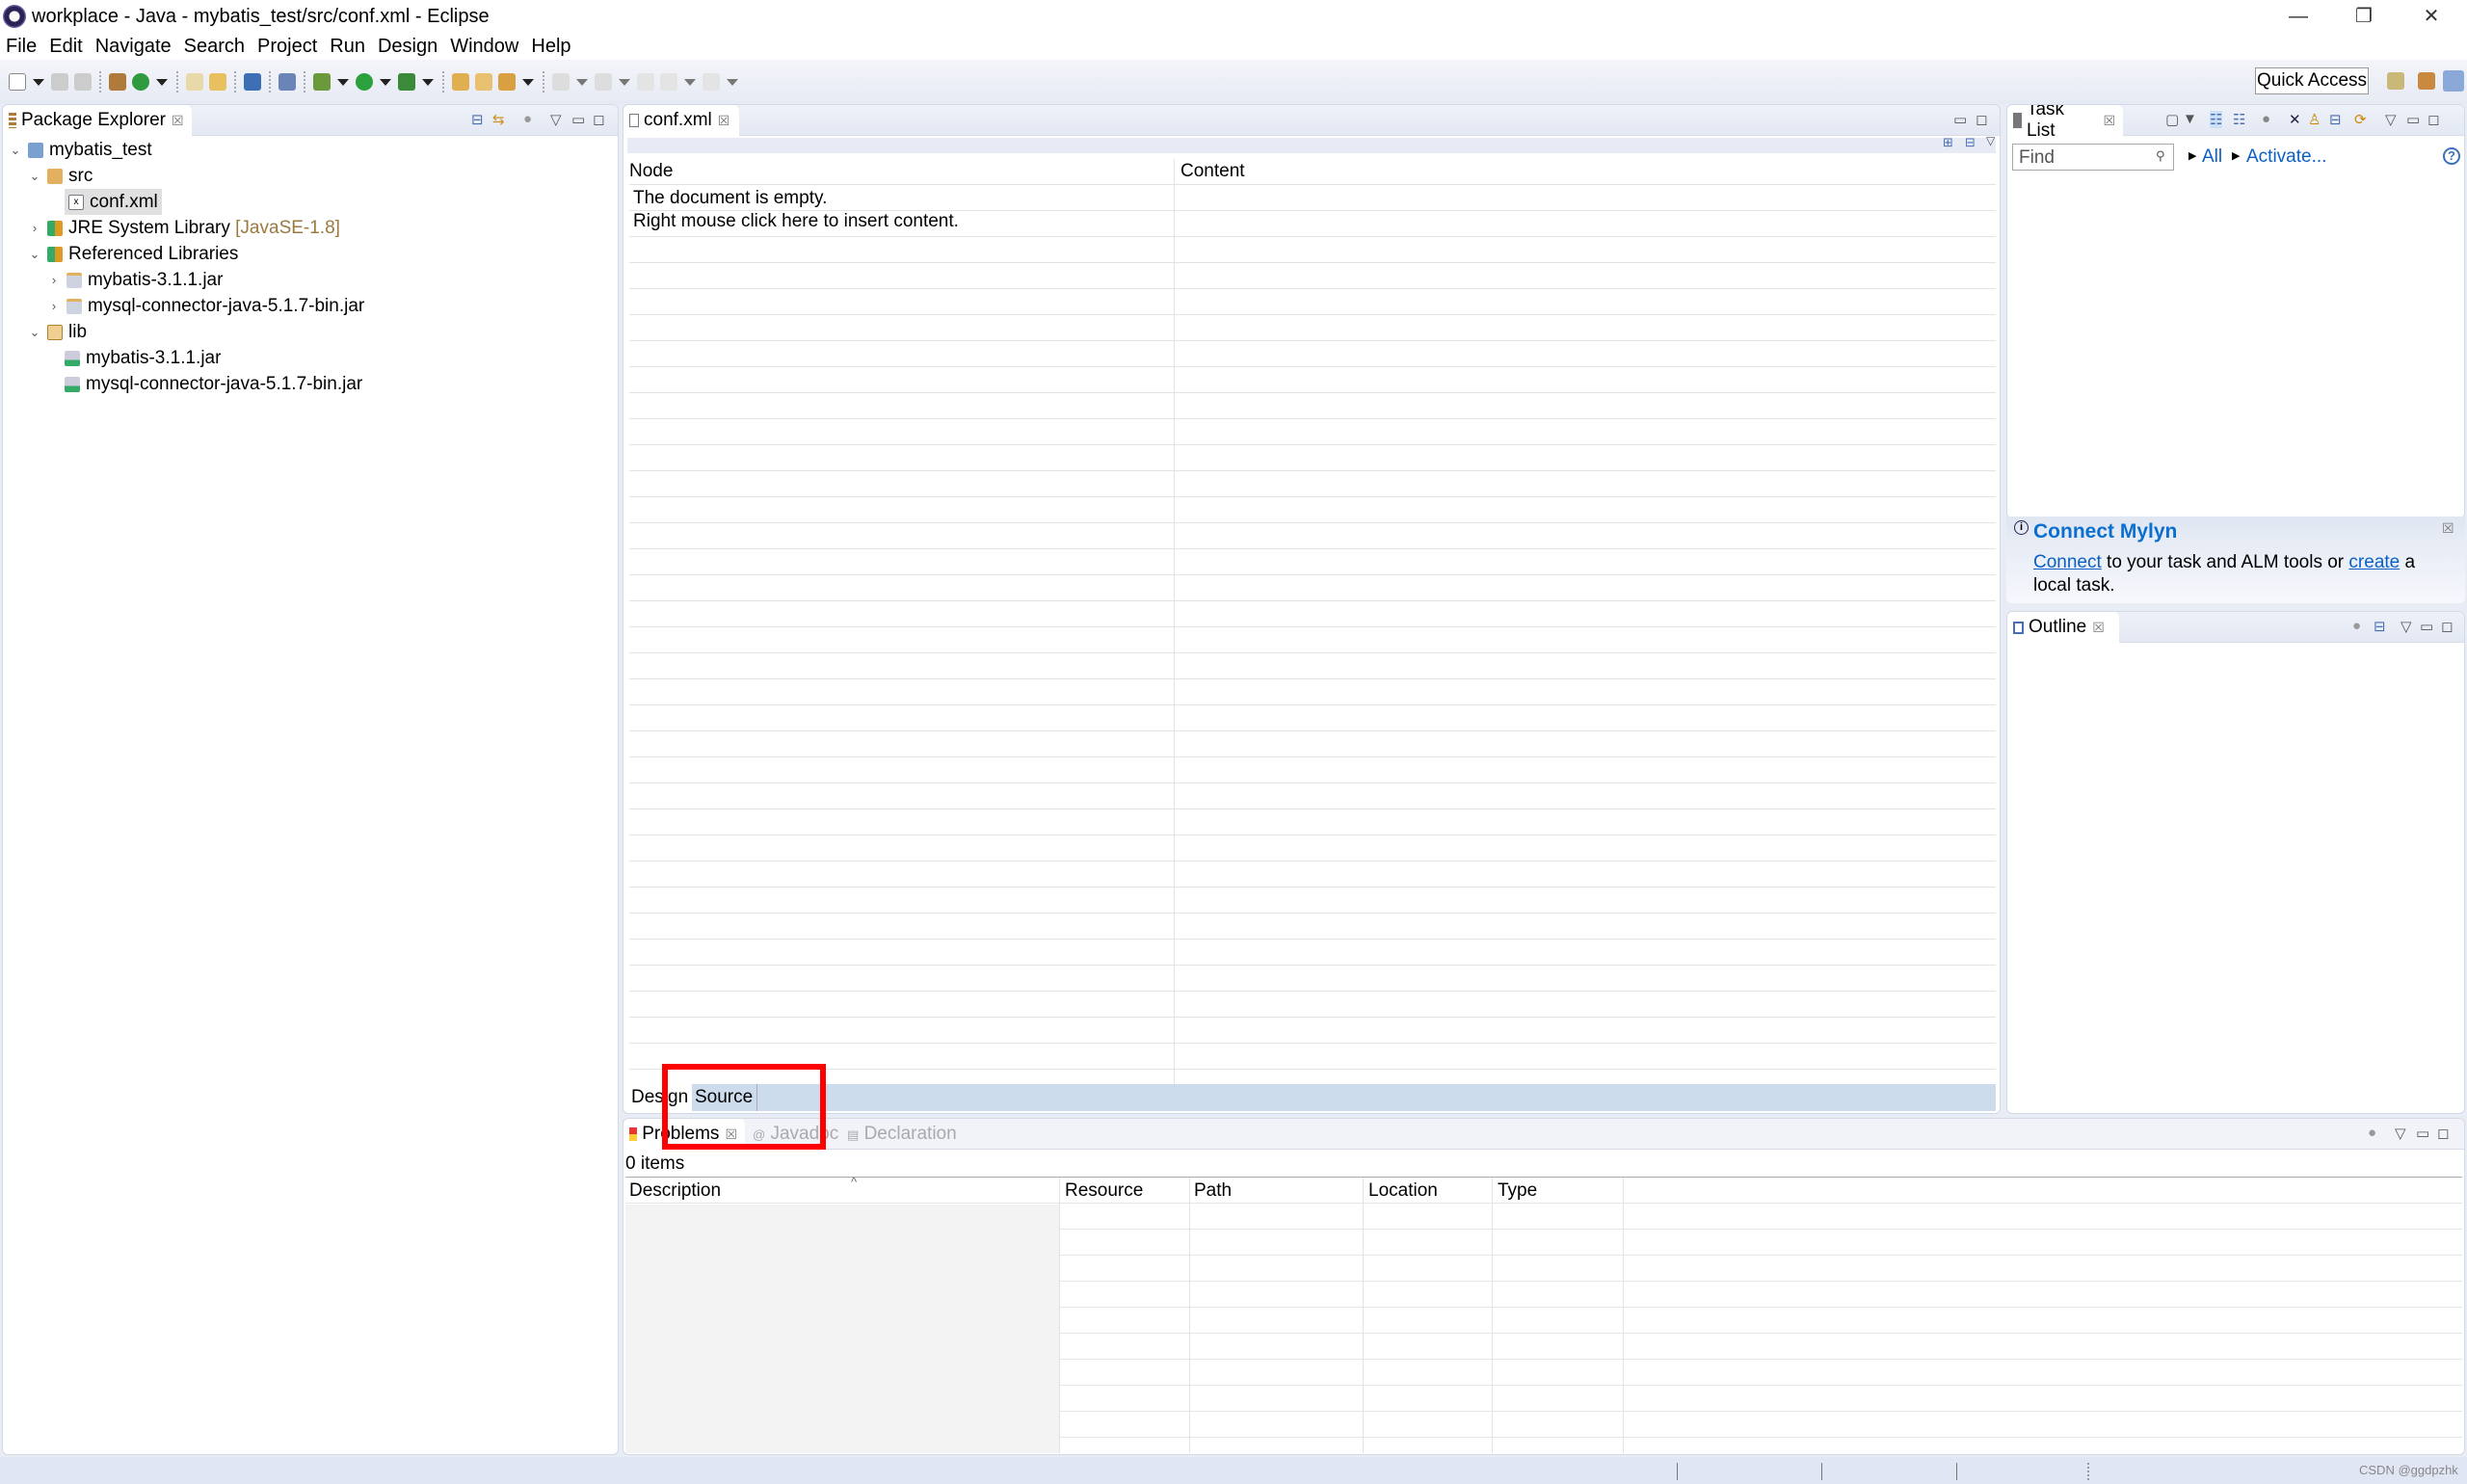 This screenshot has width=2467, height=1484. What do you see at coordinates (287, 47) in the screenshot?
I see `menu-project: Project` at bounding box center [287, 47].